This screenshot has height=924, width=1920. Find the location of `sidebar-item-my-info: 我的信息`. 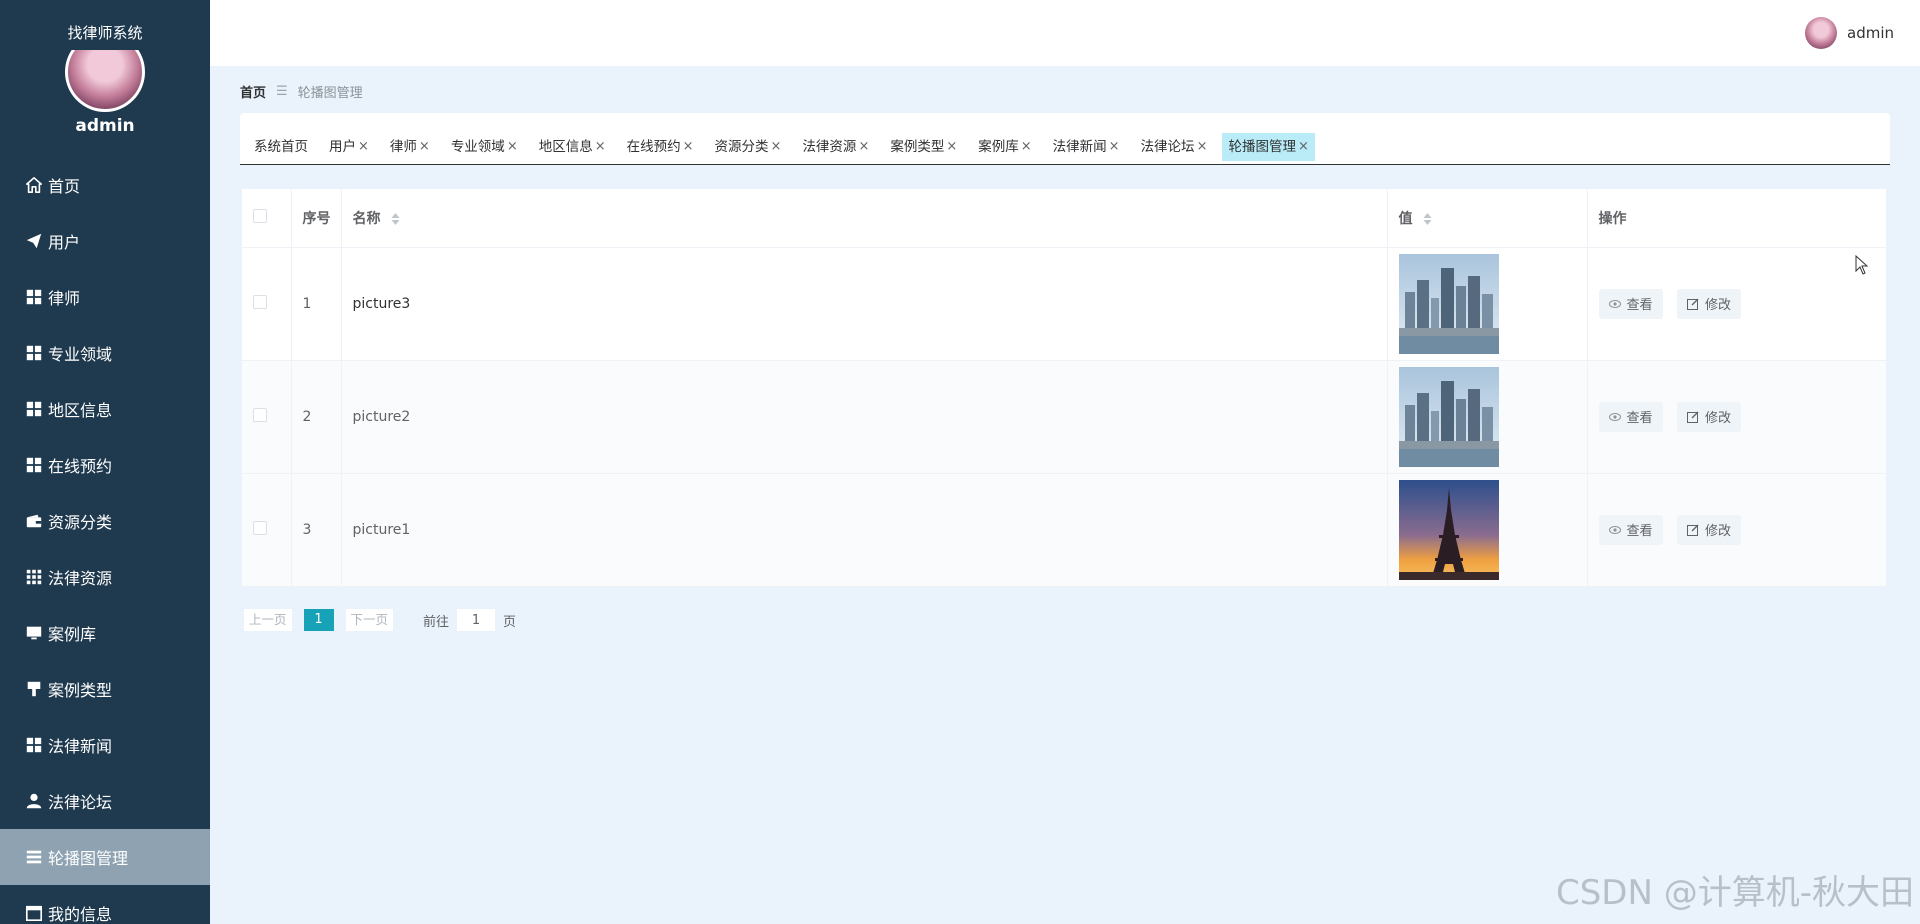

sidebar-item-my-info: 我的信息 is located at coordinates (105, 904).